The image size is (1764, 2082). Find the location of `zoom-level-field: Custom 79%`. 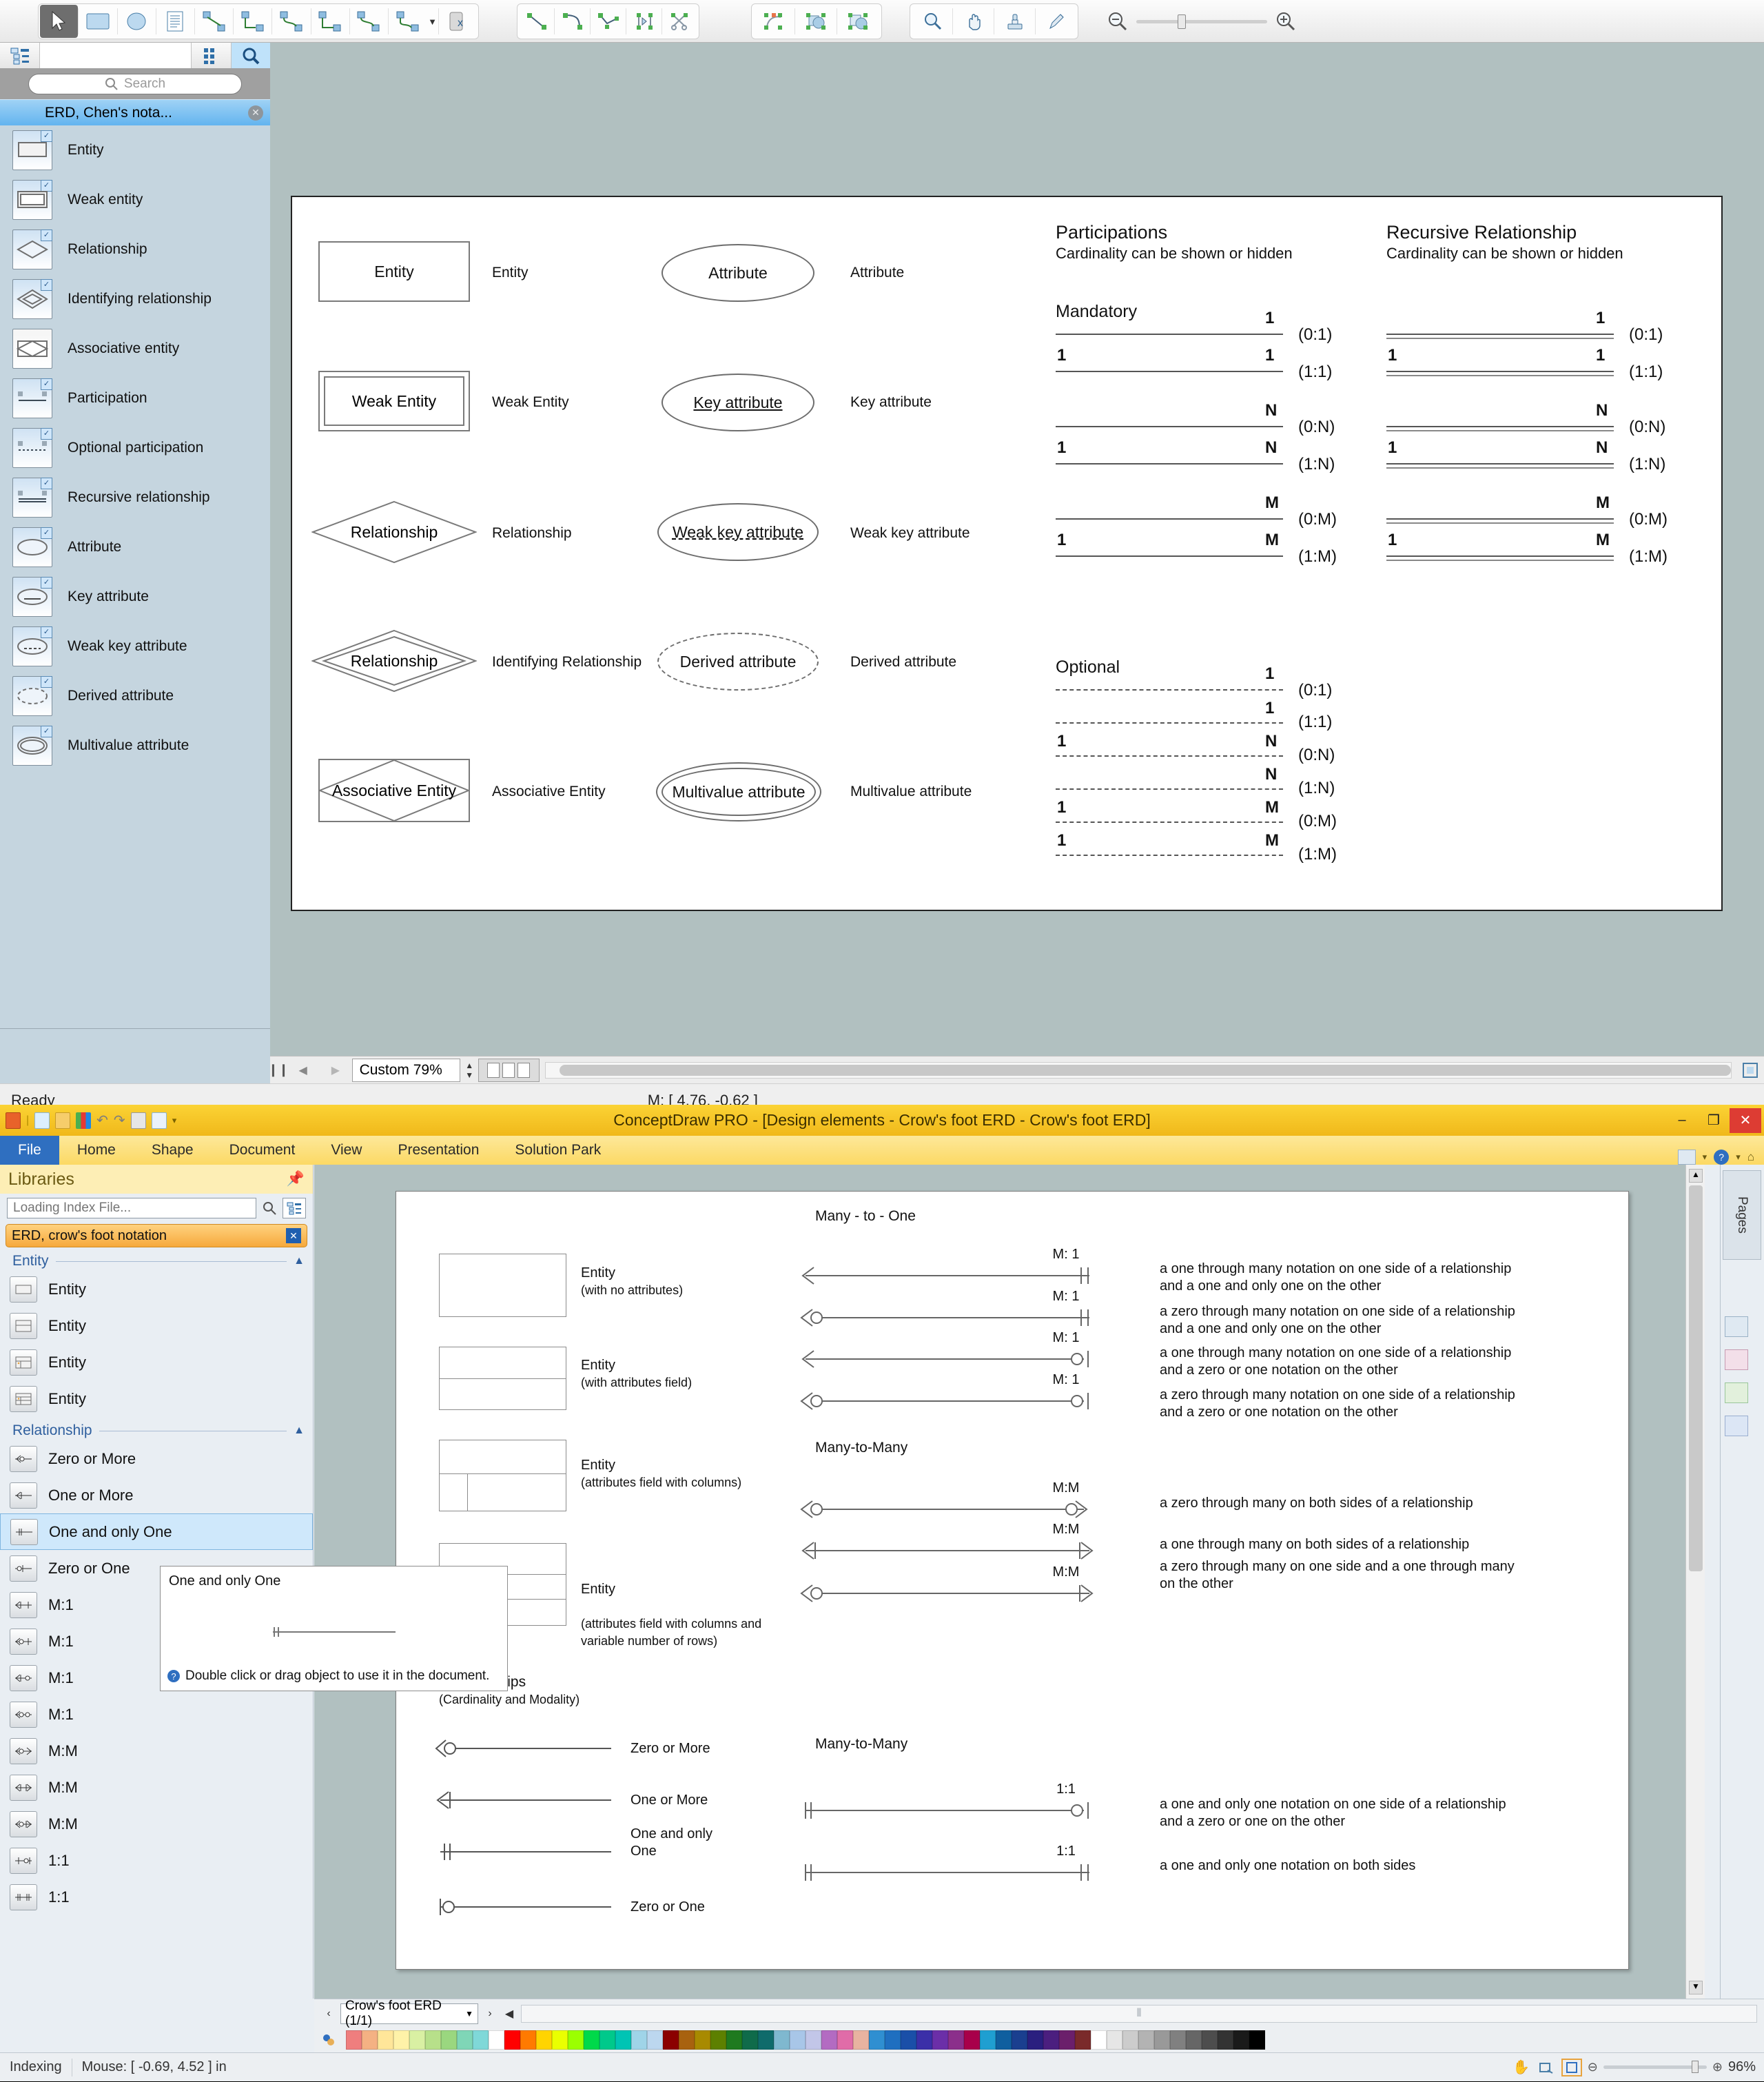

zoom-level-field: Custom 79% is located at coordinates (406, 1070).